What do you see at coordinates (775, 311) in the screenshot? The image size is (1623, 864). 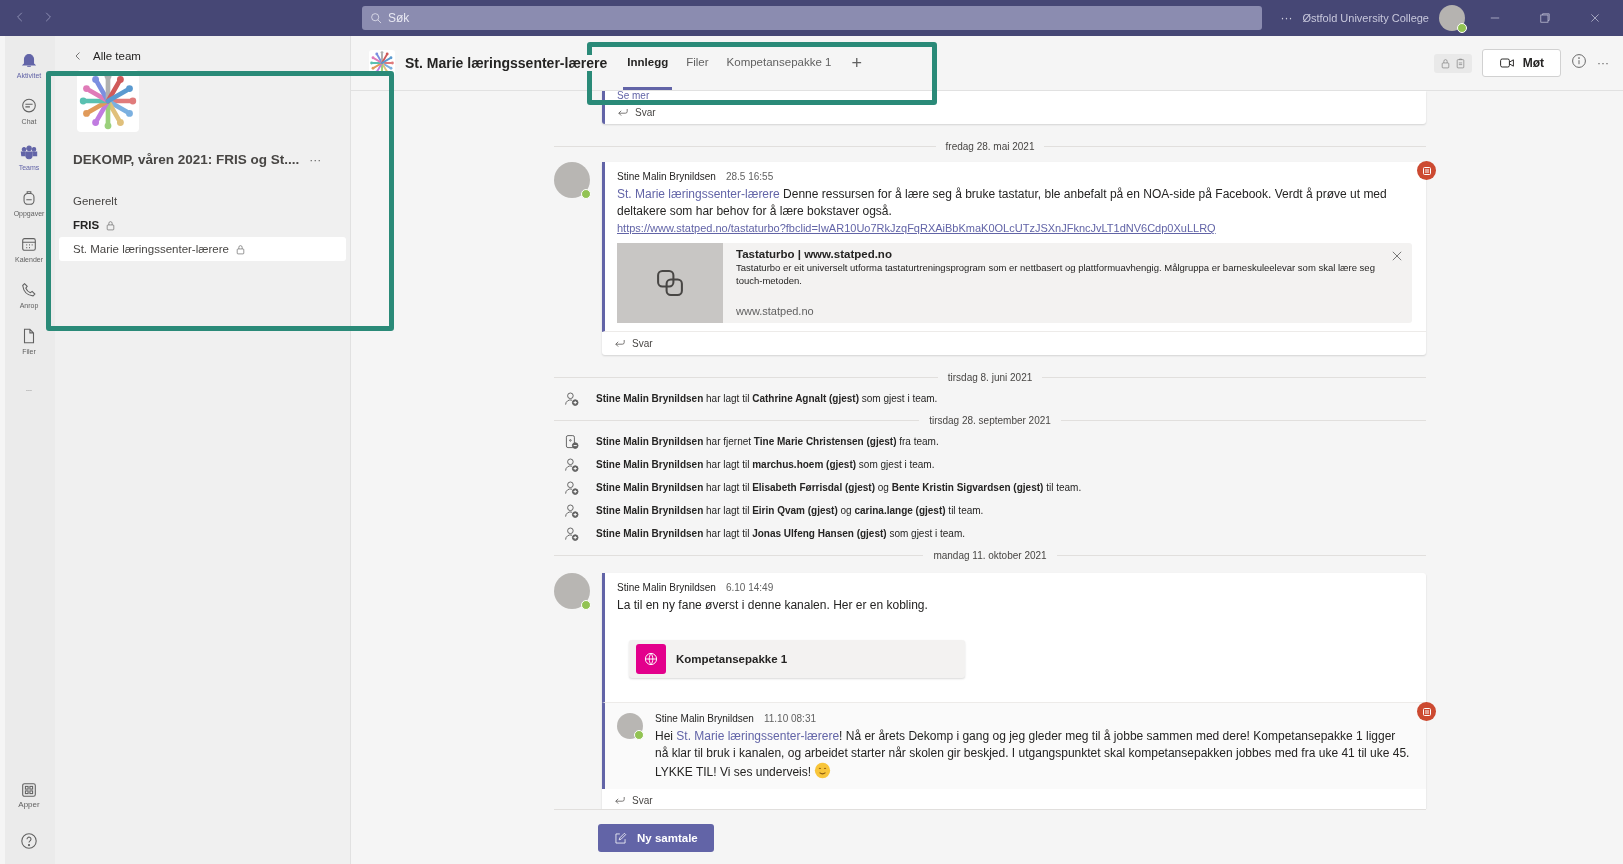 I see `preview-domain: www.statped.no` at bounding box center [775, 311].